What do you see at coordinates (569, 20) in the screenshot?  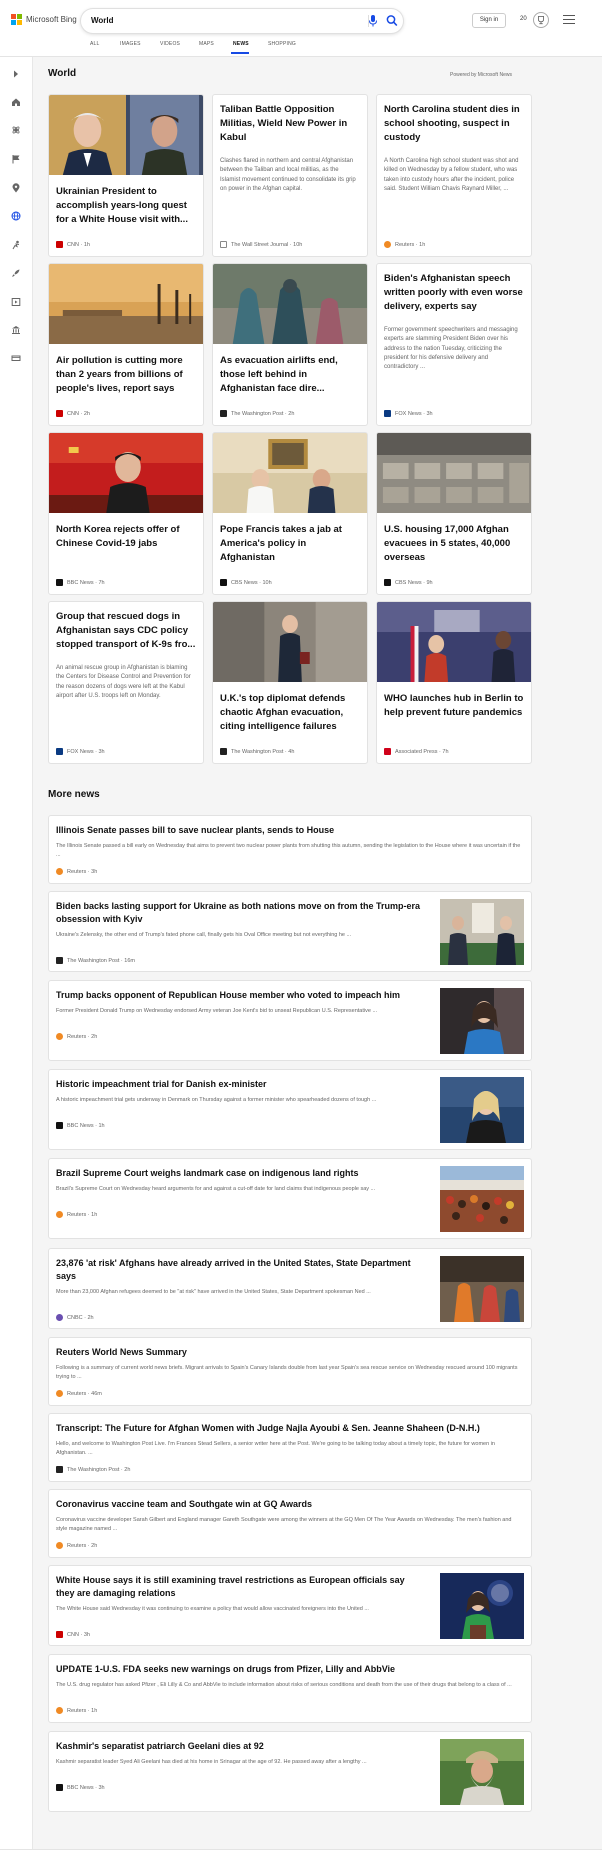 I see `hamburger-icon` at bounding box center [569, 20].